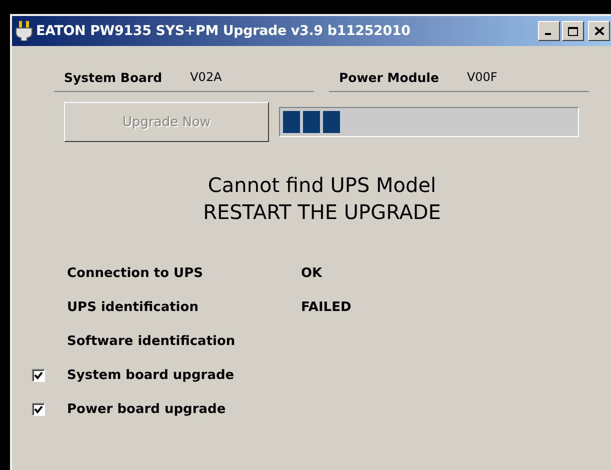 This screenshot has width=611, height=470. I want to click on close-icon, so click(599, 31).